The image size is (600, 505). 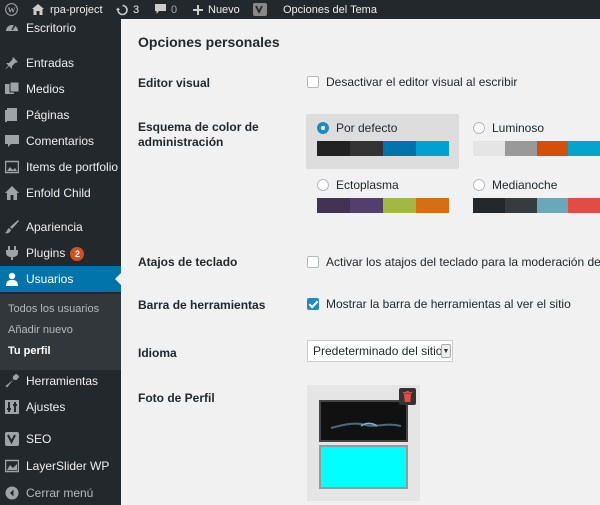 What do you see at coordinates (224, 9) in the screenshot?
I see `new-label: Nuevo` at bounding box center [224, 9].